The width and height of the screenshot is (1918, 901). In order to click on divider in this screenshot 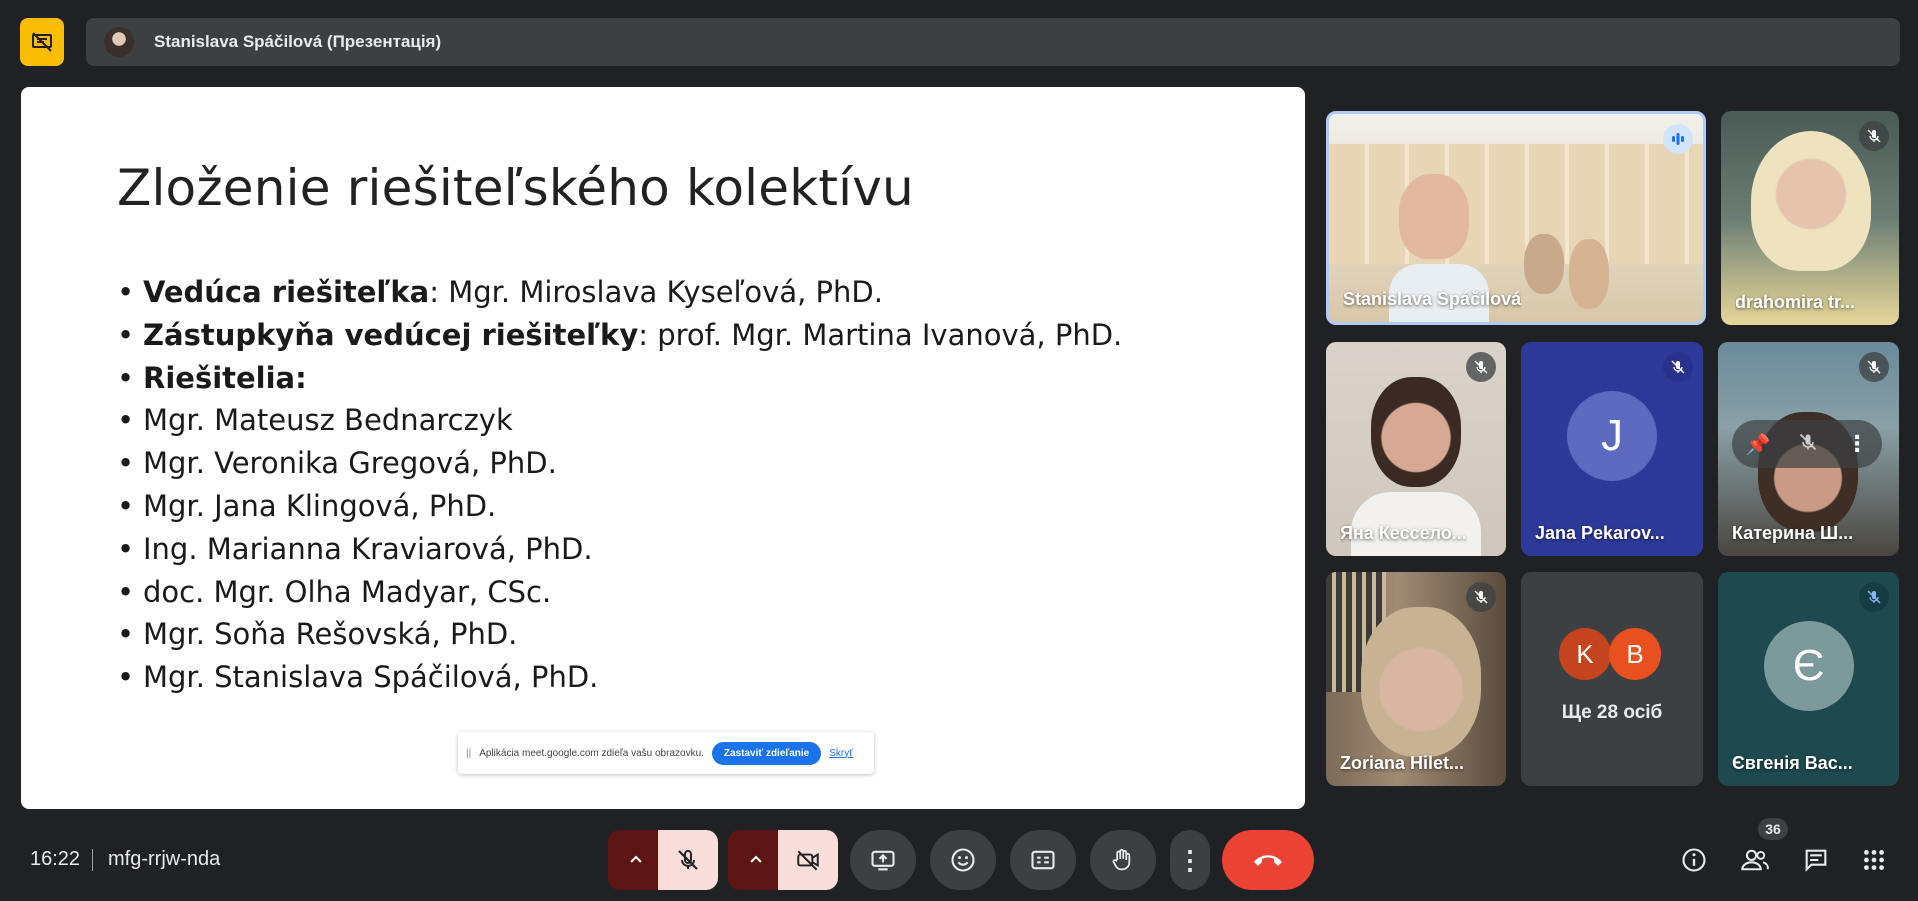, I will do `click(92, 860)`.